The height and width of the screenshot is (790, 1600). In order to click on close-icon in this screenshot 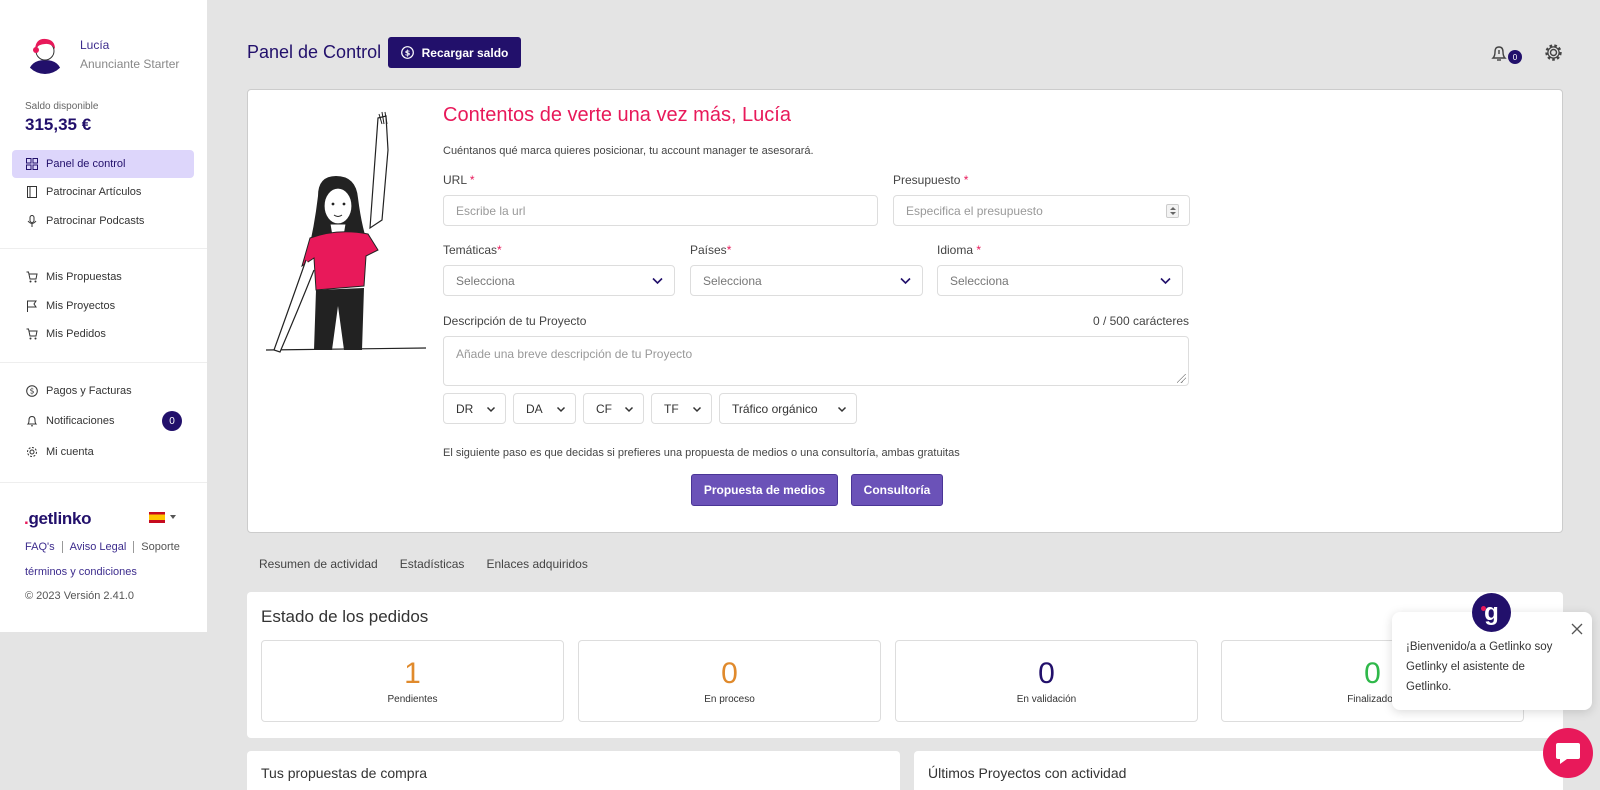, I will do `click(1577, 629)`.